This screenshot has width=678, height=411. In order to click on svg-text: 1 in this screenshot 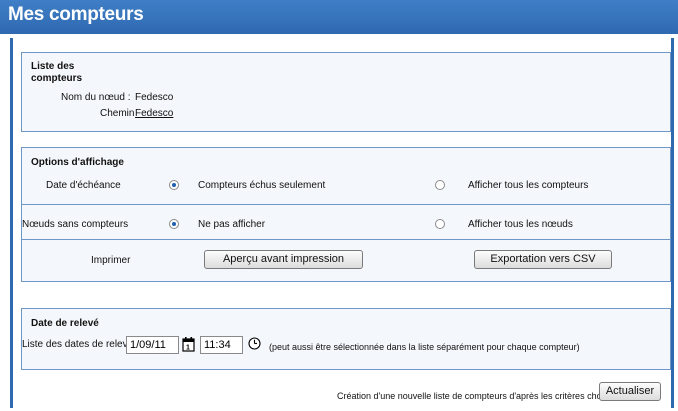, I will do `click(188, 348)`.